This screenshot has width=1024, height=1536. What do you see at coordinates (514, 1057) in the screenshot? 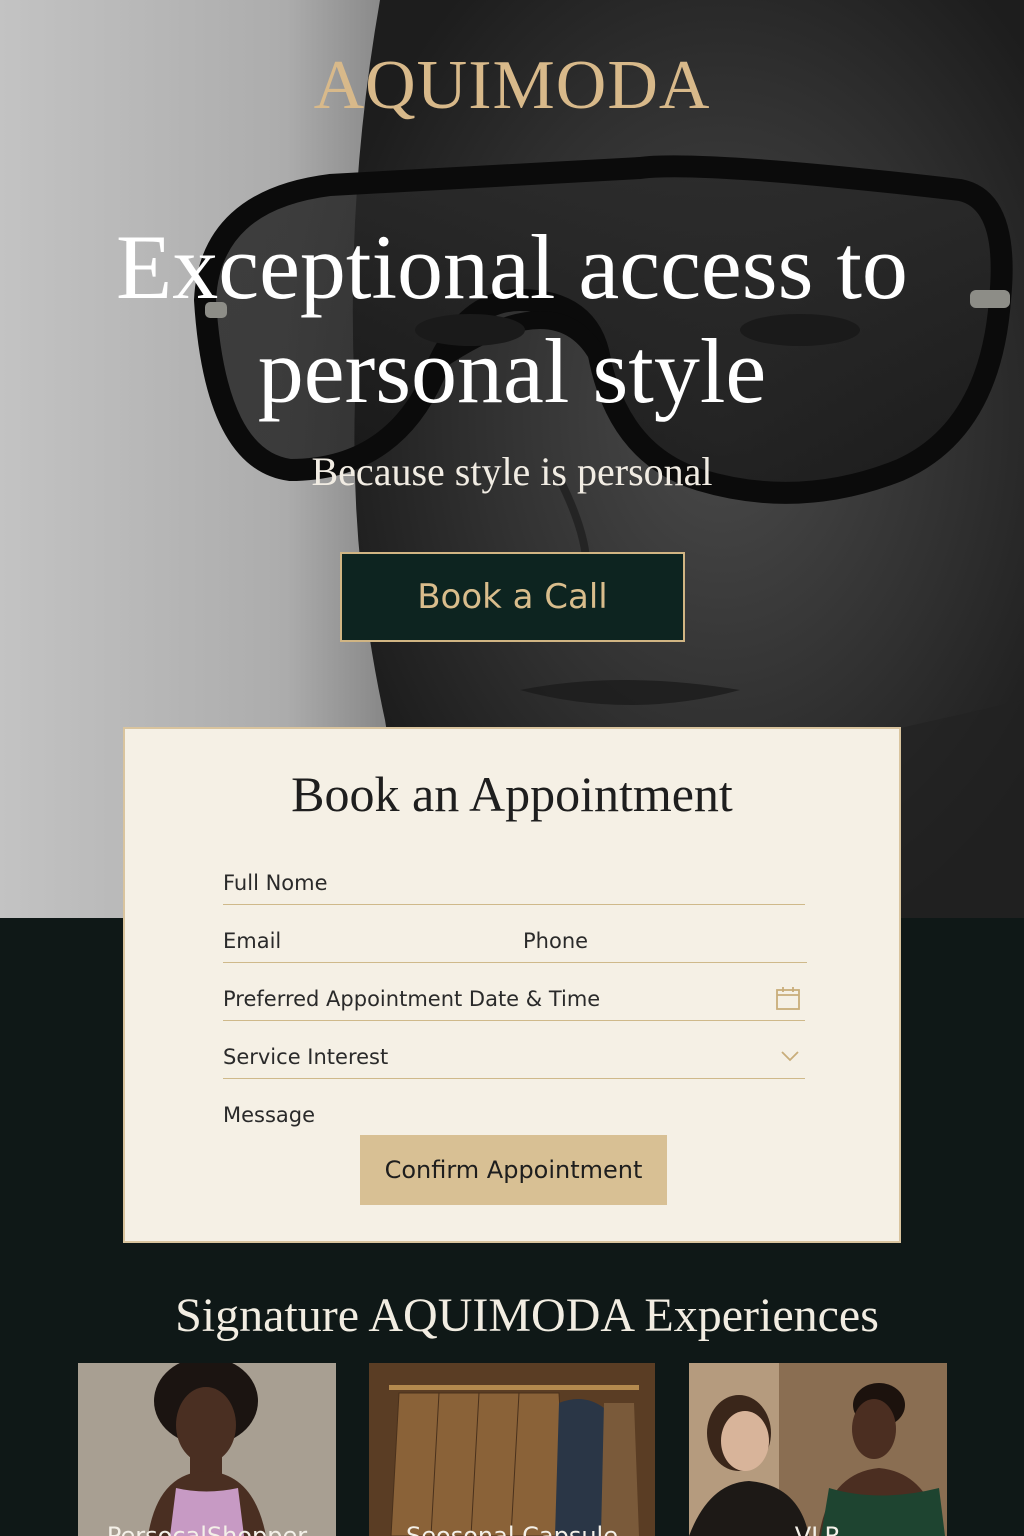
I see `service-interest-select: Service Interest` at bounding box center [514, 1057].